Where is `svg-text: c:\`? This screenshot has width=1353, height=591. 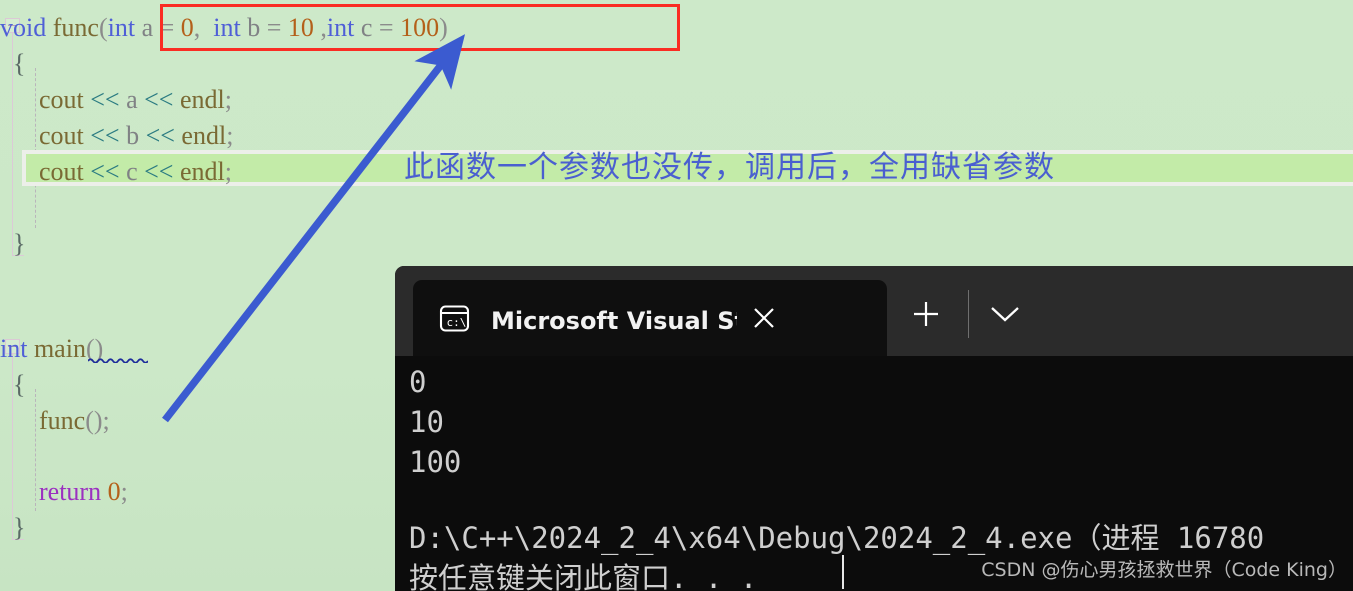
svg-text: c:\ is located at coordinates (457, 322).